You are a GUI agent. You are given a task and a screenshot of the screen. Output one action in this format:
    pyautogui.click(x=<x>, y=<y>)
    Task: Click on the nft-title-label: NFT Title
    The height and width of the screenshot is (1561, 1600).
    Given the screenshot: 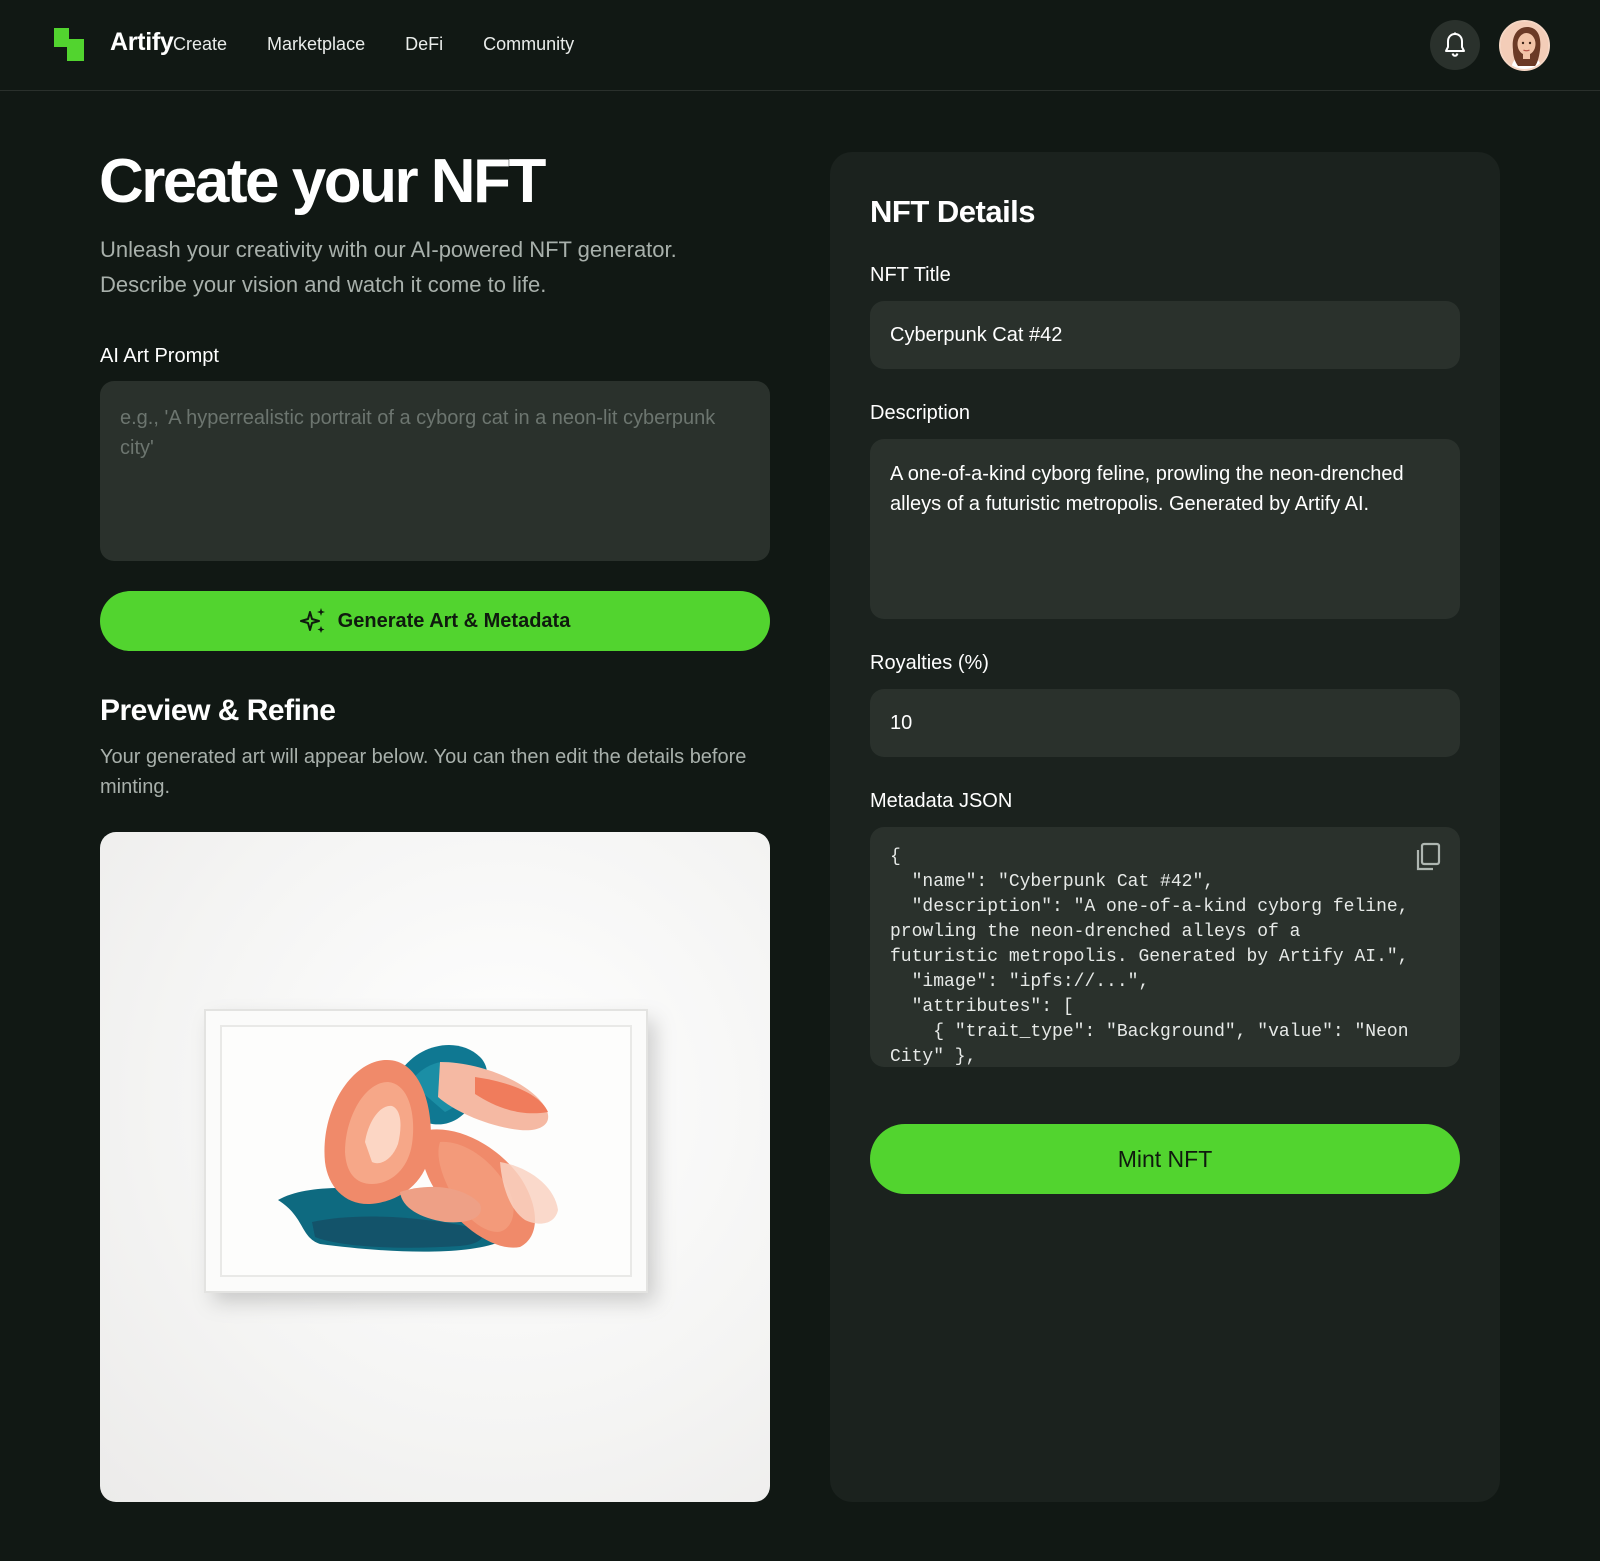 What is the action you would take?
    pyautogui.click(x=910, y=275)
    